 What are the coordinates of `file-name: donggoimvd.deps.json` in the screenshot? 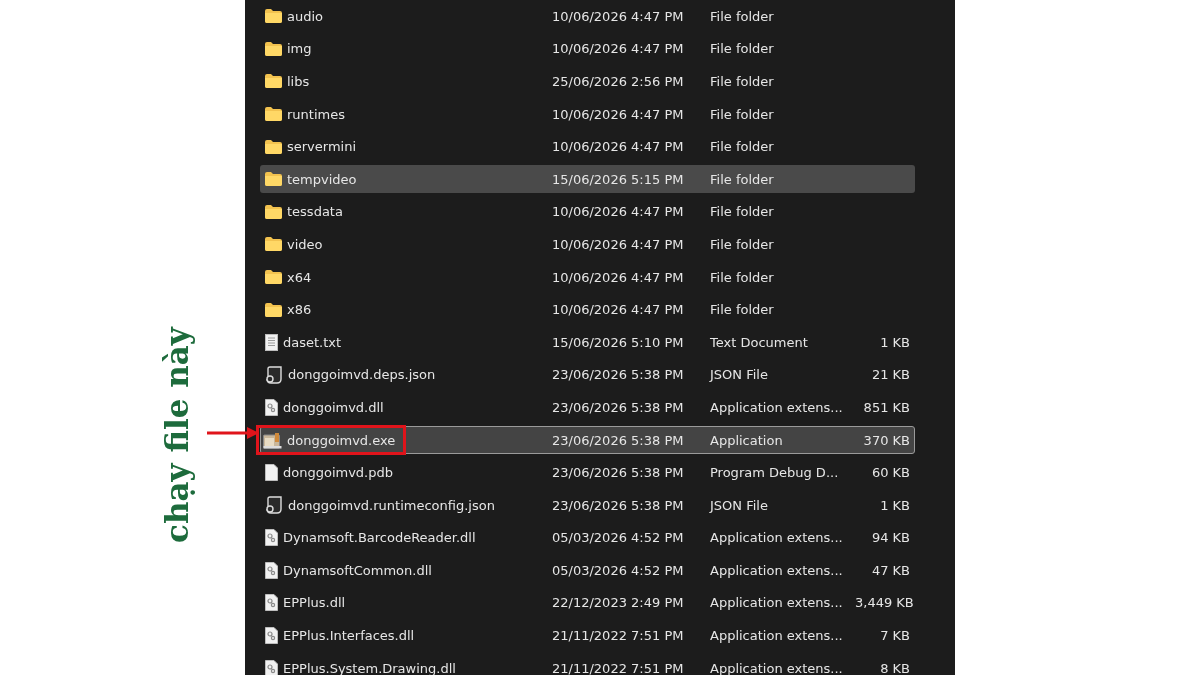 It's located at (362, 375).